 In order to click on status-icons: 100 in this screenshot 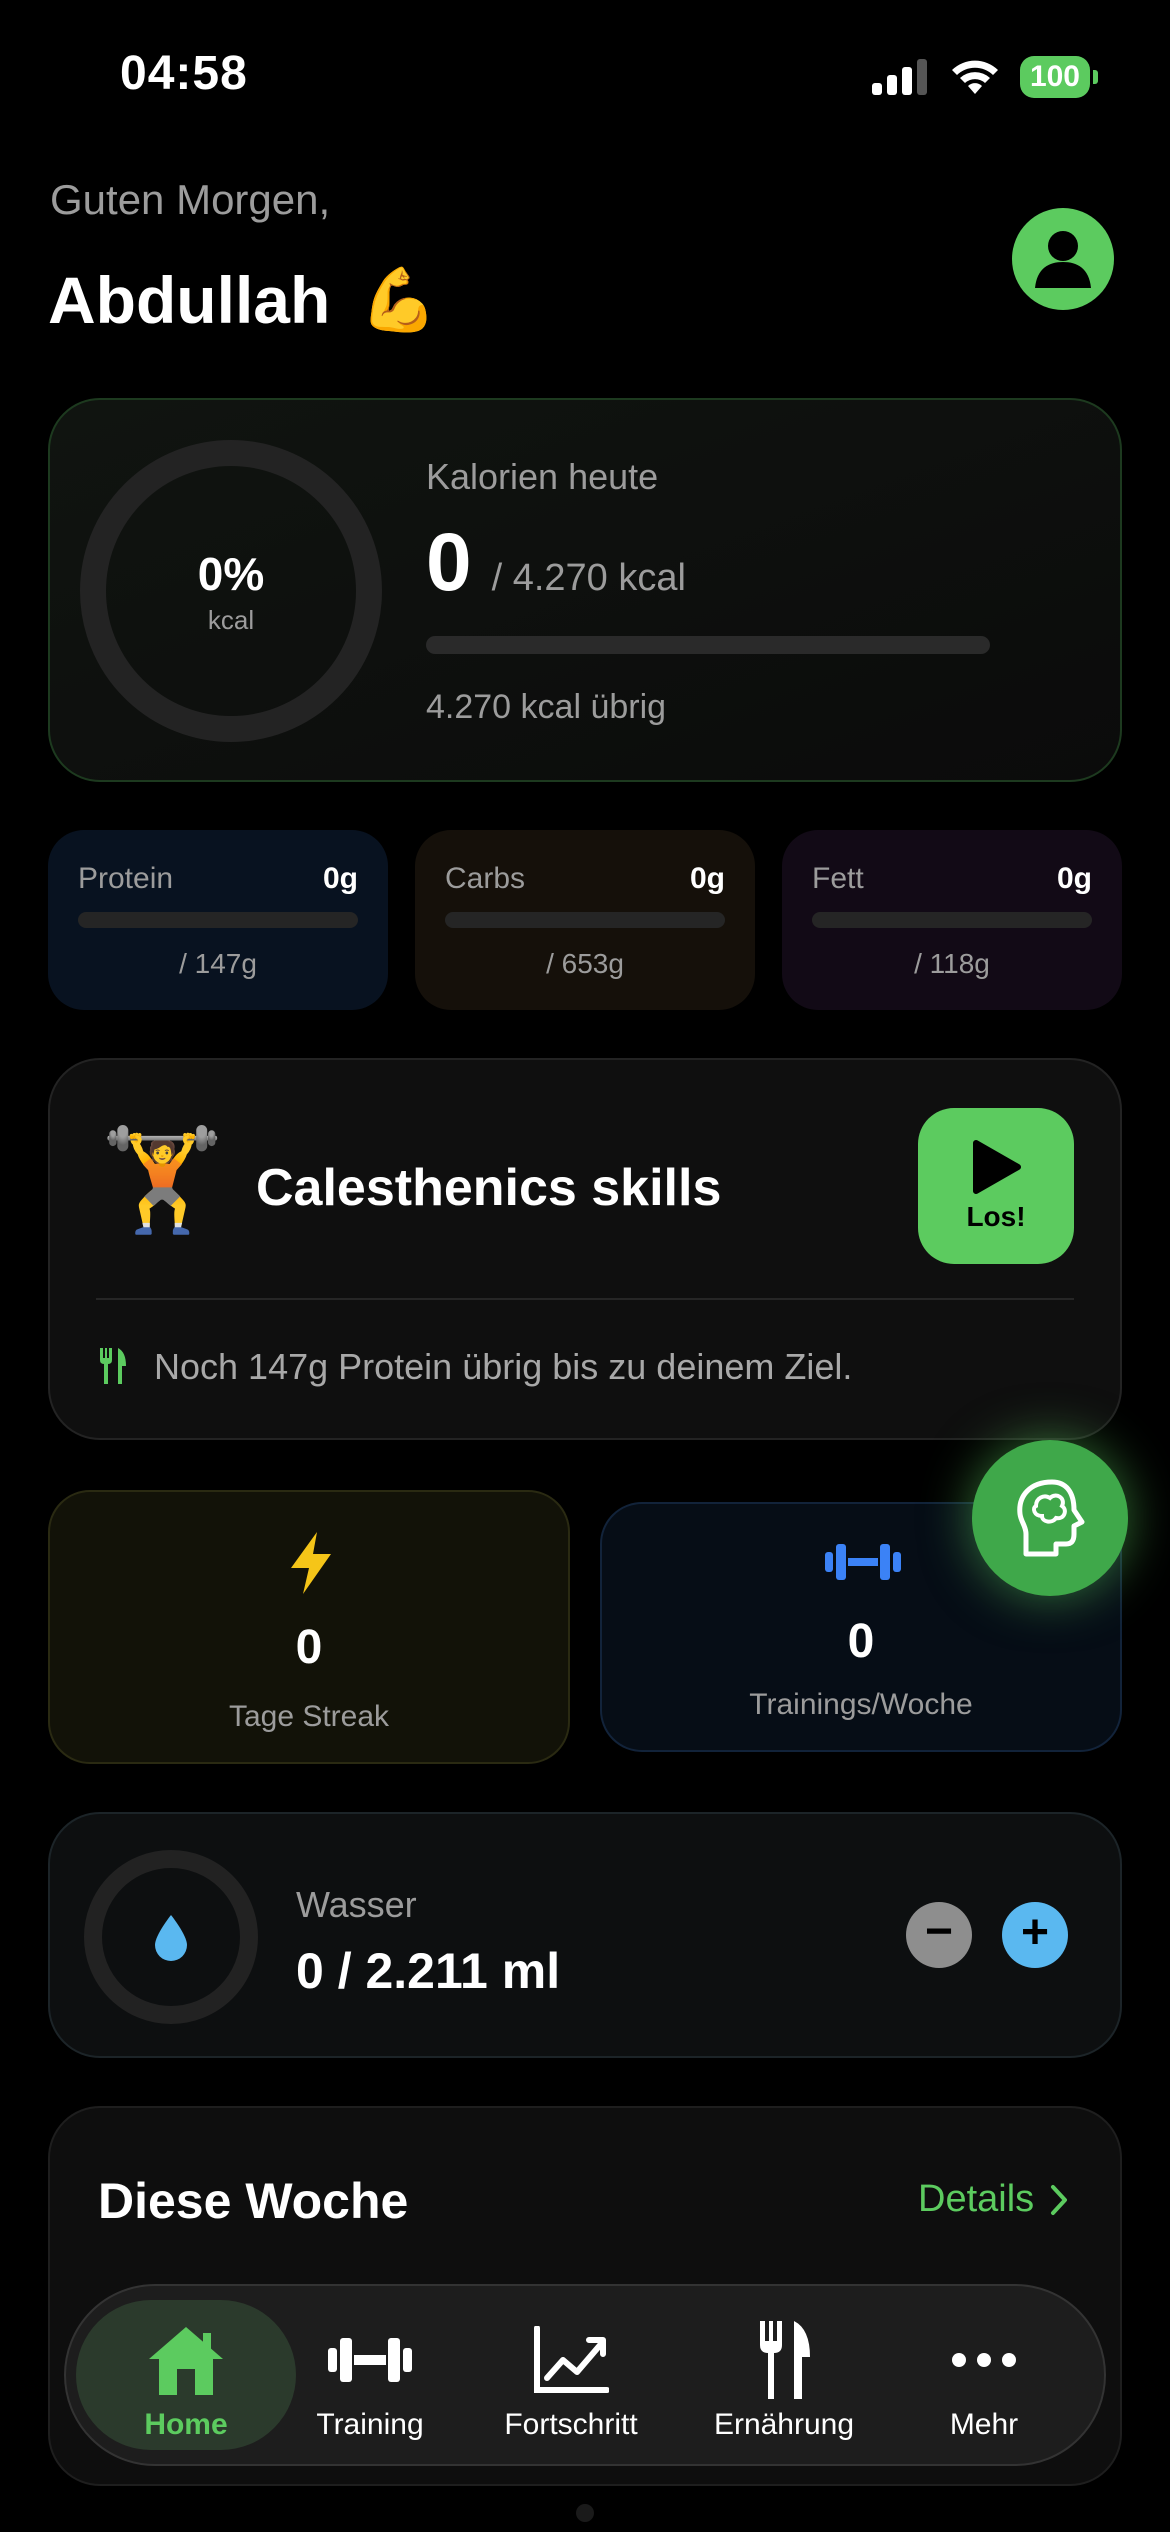, I will do `click(985, 77)`.